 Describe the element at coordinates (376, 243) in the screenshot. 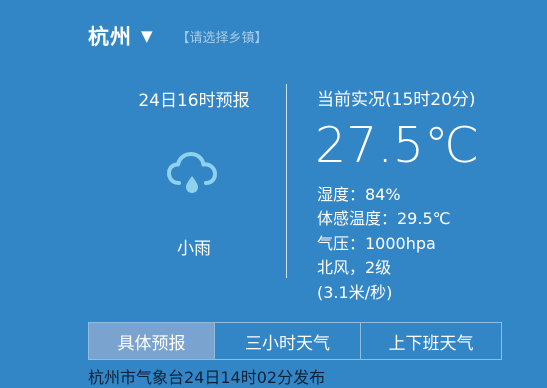

I see `air-pressure: 气压：1000hpa` at that location.